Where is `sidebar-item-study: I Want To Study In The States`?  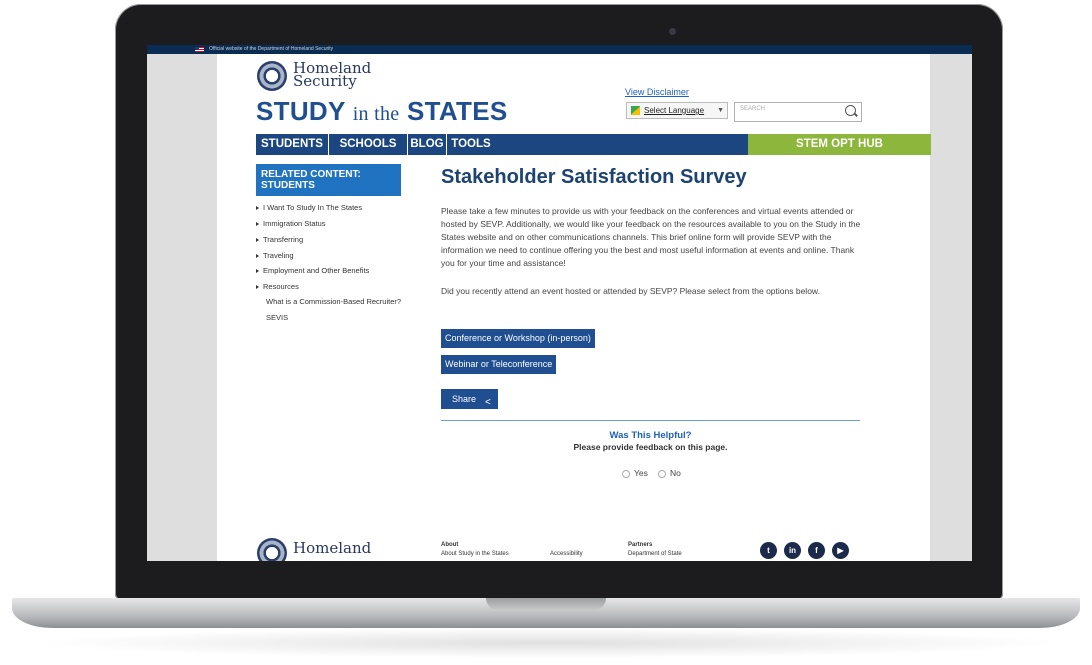
sidebar-item-study: I Want To Study In The States is located at coordinates (309, 207).